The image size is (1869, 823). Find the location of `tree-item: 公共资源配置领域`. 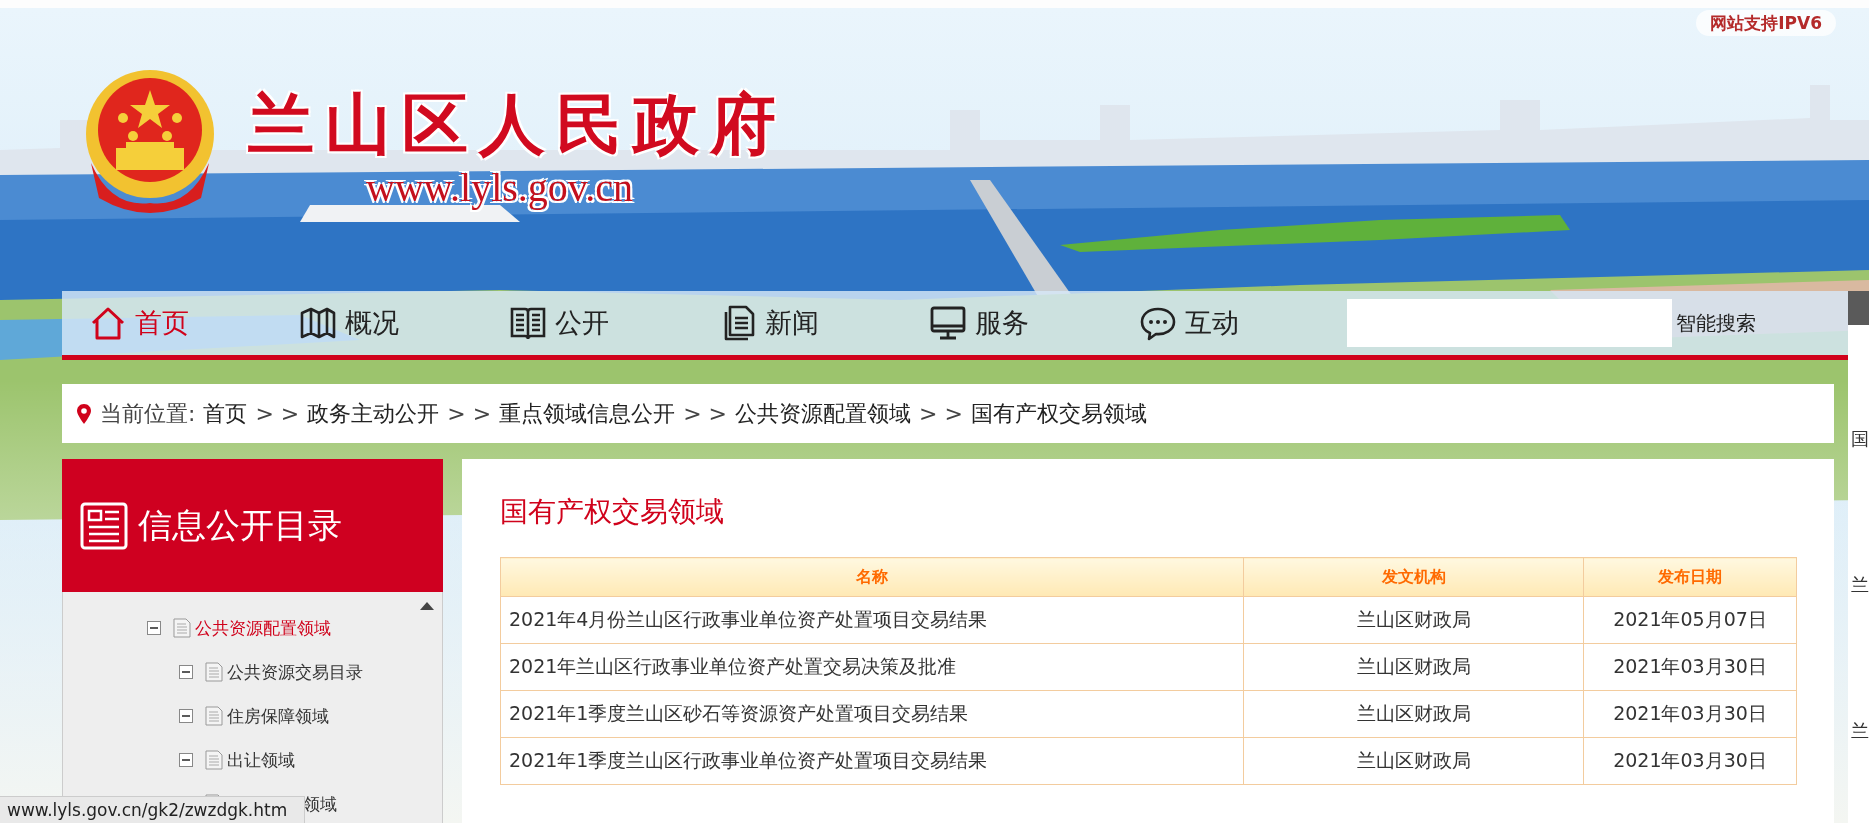

tree-item: 公共资源配置领域 is located at coordinates (263, 628).